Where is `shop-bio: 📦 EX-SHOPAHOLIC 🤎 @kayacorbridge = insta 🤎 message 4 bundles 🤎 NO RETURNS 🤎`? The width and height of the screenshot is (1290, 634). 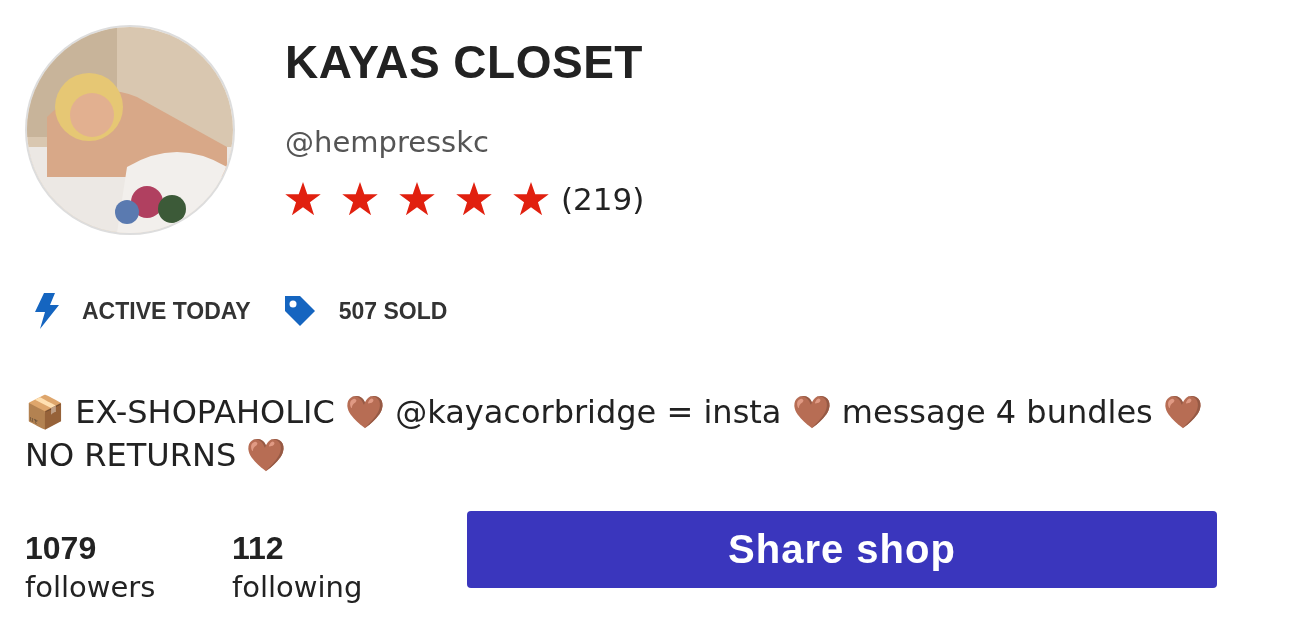 shop-bio: 📦 EX-SHOPAHOLIC 🤎 @kayacorbridge = insta 🤎 message 4 bundles 🤎 NO RETURNS 🤎 is located at coordinates (614, 434).